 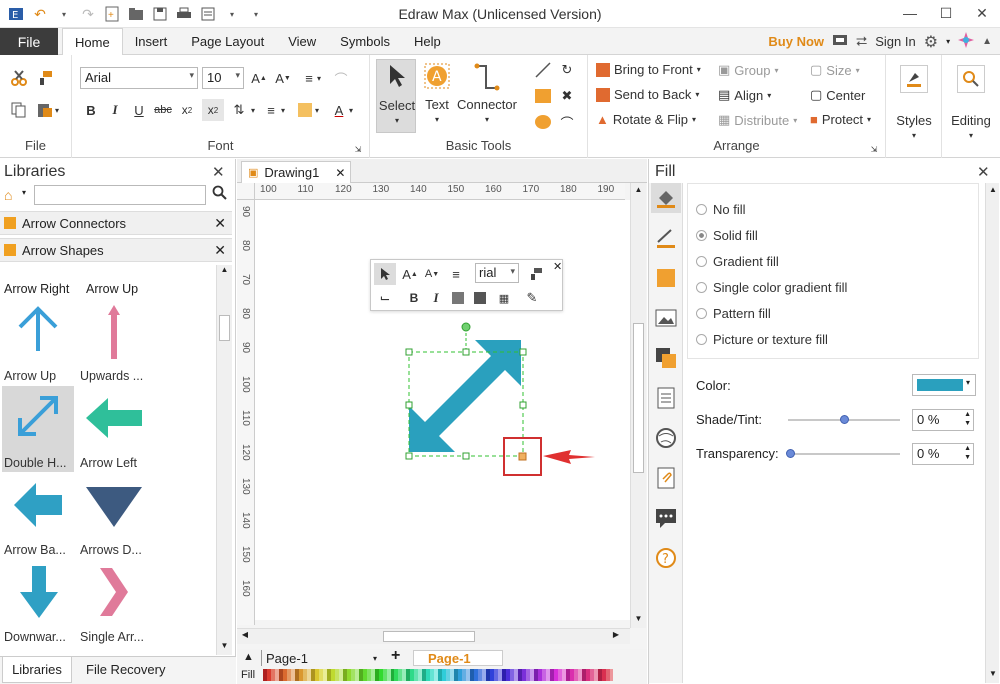 What do you see at coordinates (466, 456) in the screenshot?
I see `resize-handle-bottom` at bounding box center [466, 456].